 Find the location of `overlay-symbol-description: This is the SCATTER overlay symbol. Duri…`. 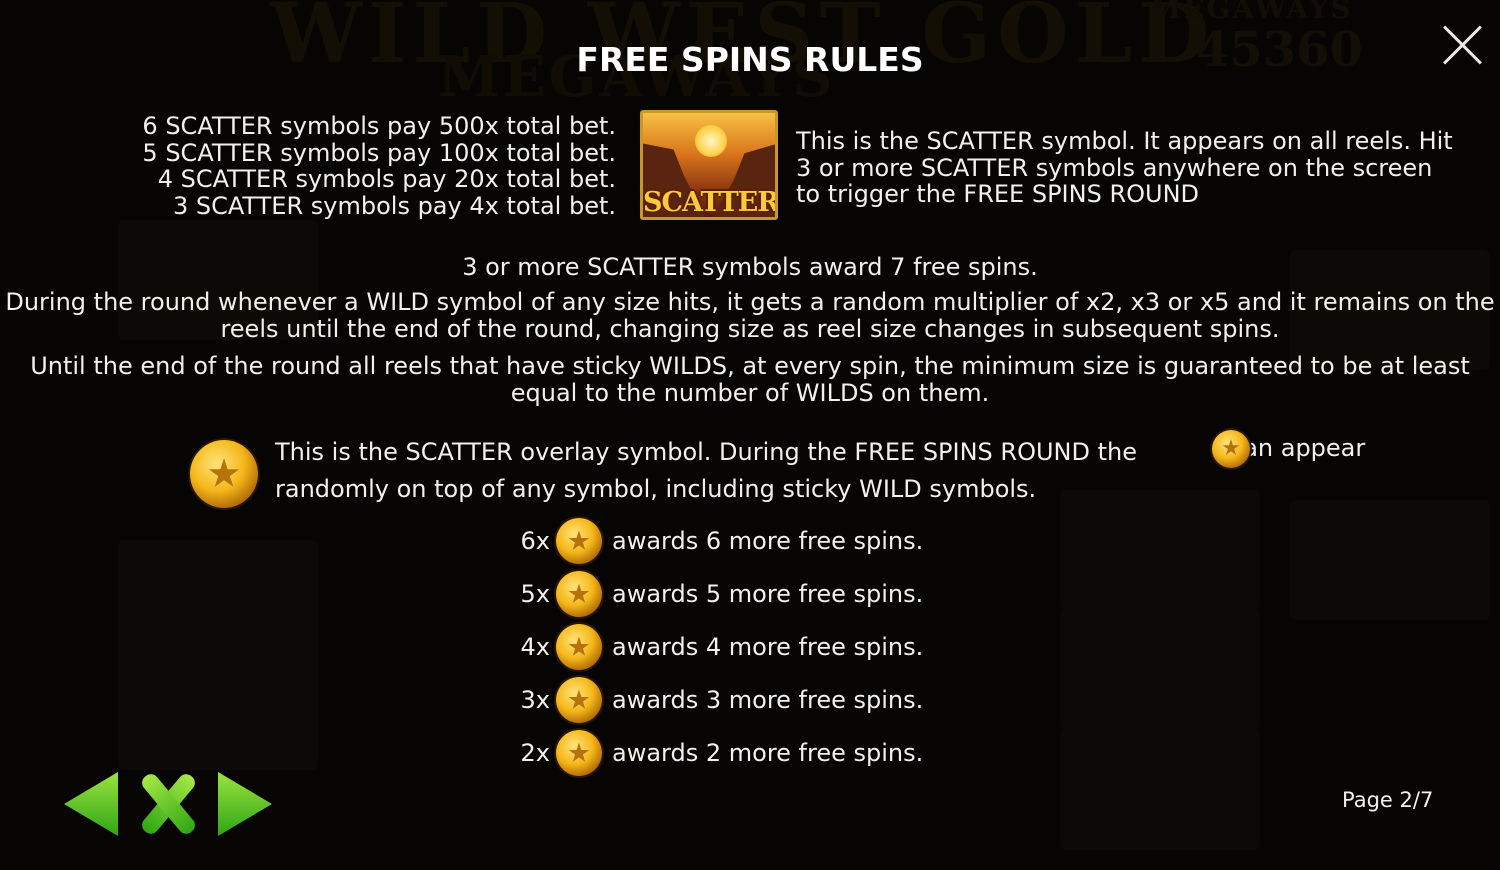

overlay-symbol-description: This is the SCATTER overlay symbol. Duri… is located at coordinates (706, 470).